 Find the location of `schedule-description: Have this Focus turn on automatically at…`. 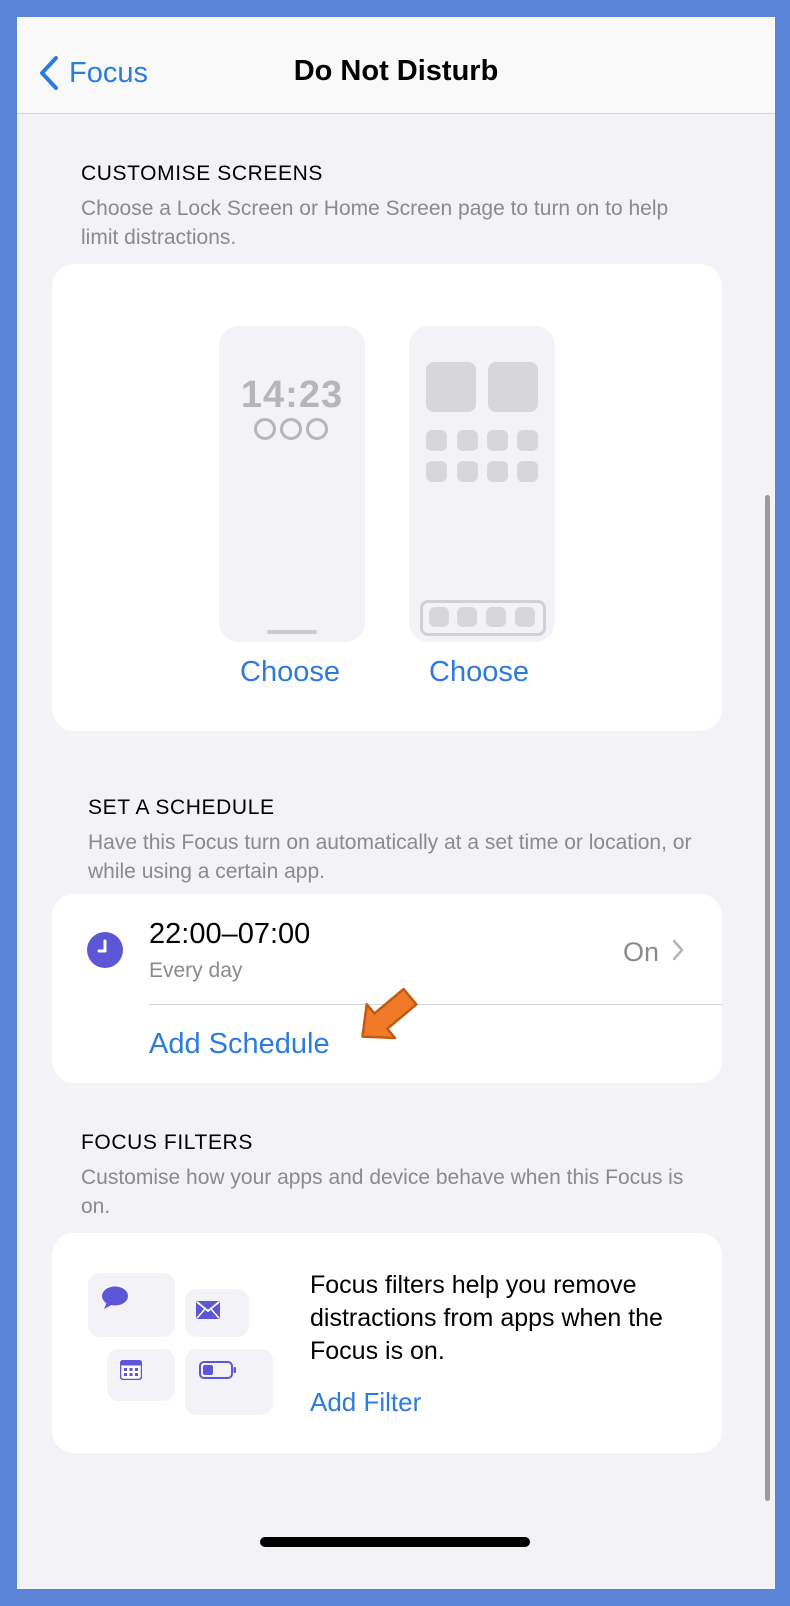

schedule-description: Have this Focus turn on automatically at… is located at coordinates (390, 857).